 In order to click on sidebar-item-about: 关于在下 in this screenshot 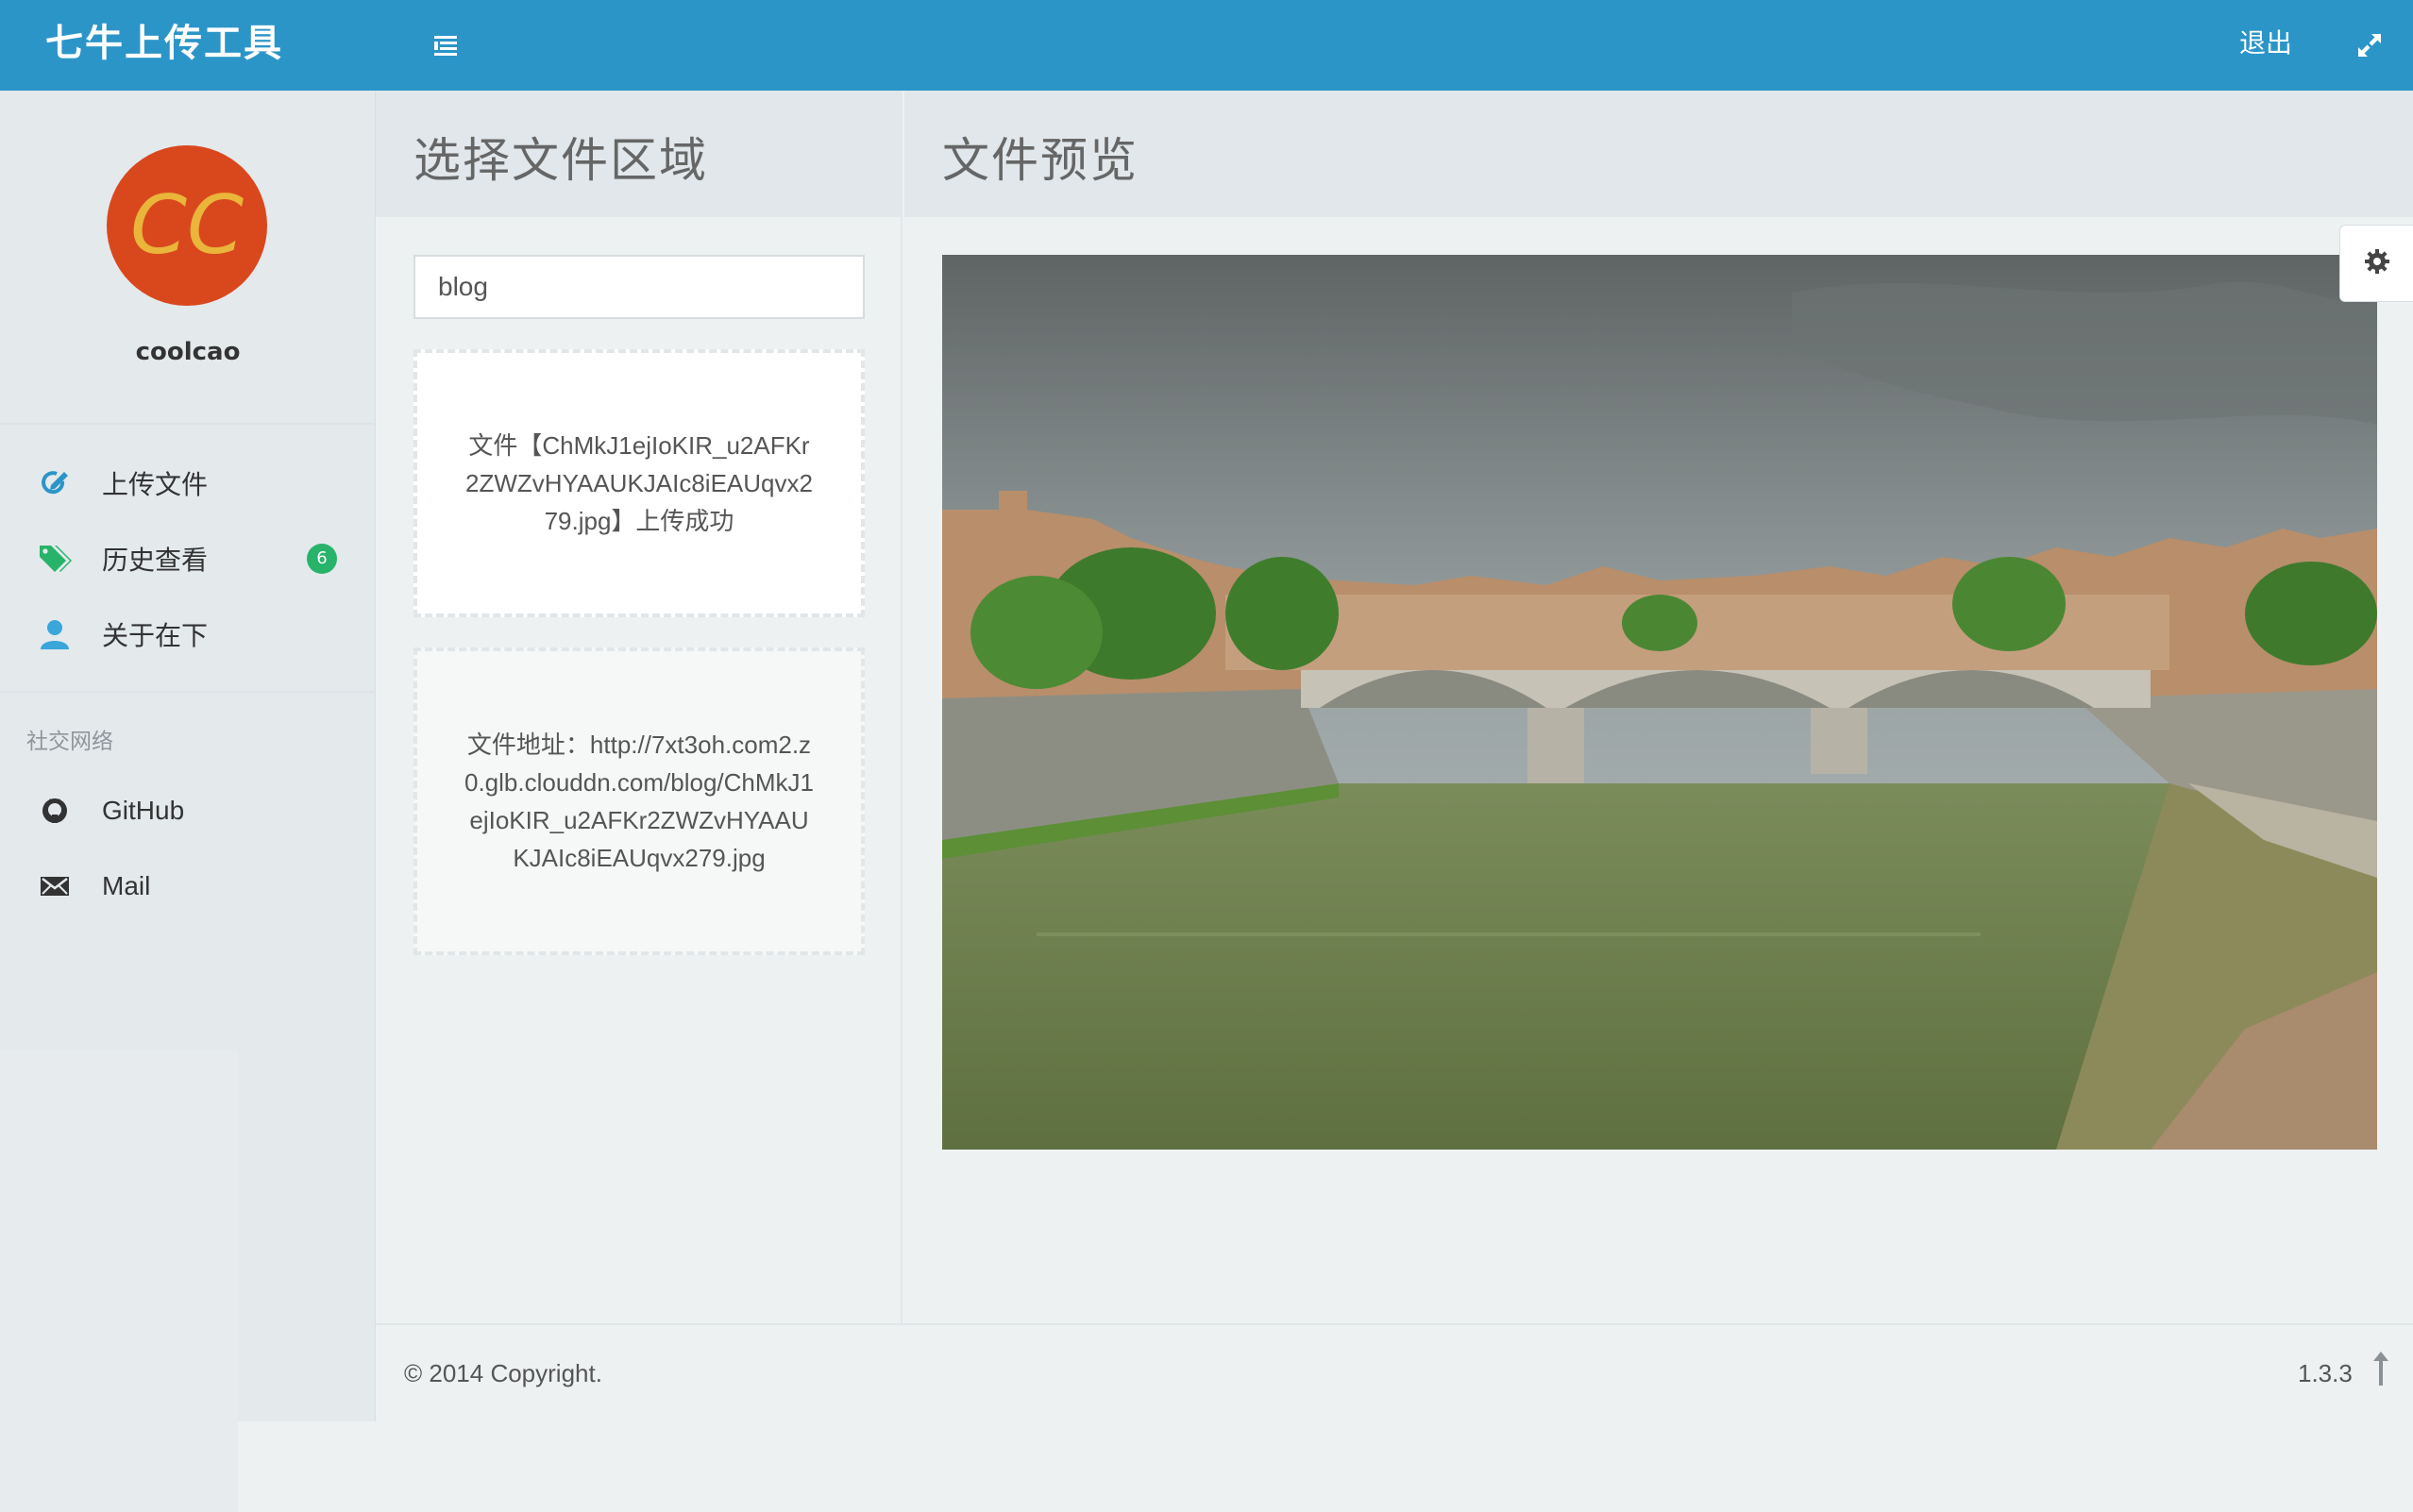, I will do `click(188, 634)`.